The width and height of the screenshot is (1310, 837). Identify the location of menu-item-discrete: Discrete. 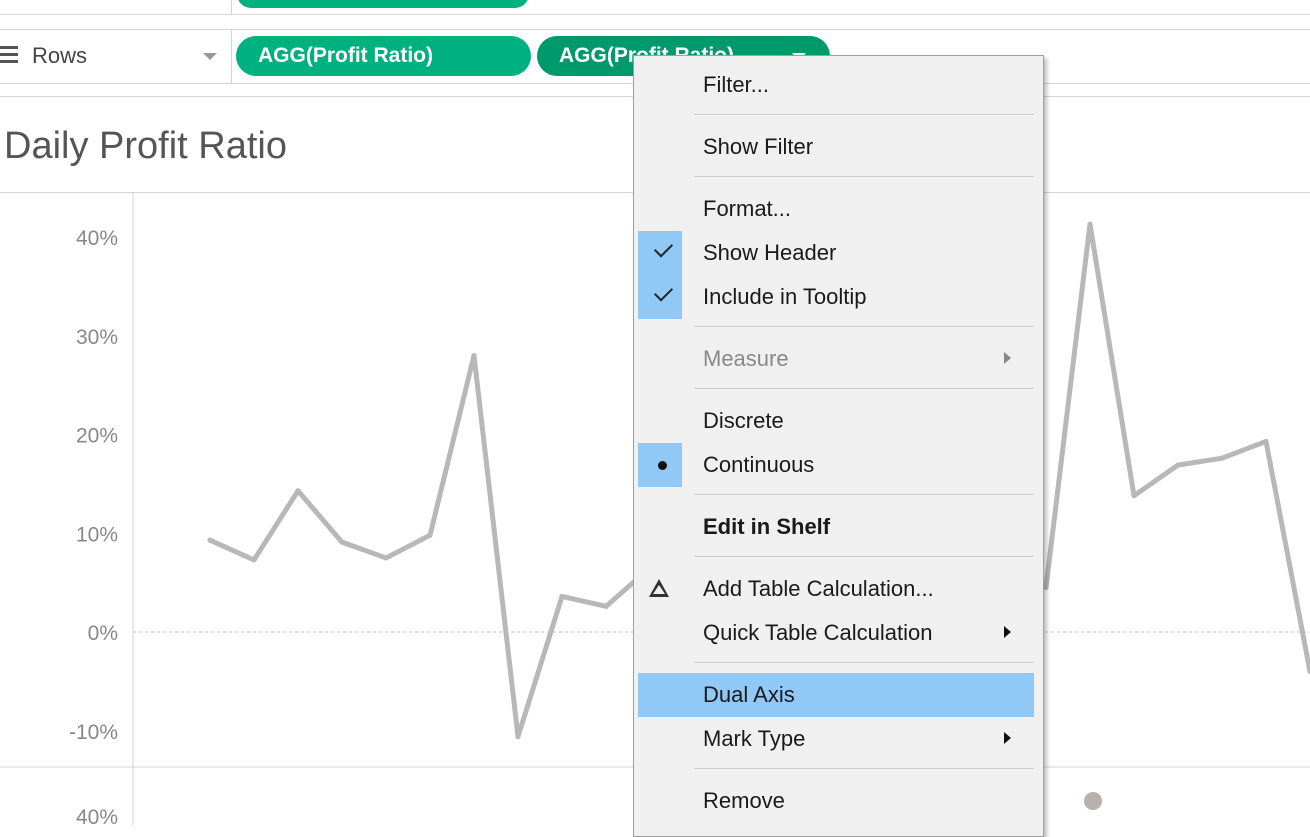
(838, 421).